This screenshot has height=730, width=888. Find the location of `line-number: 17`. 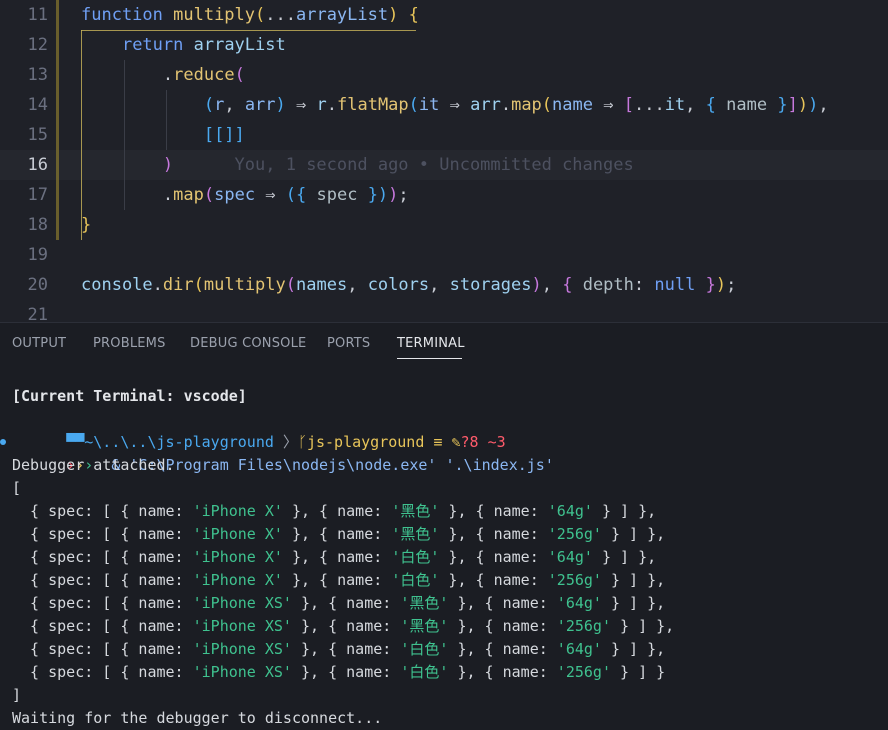

line-number: 17 is located at coordinates (37, 195).